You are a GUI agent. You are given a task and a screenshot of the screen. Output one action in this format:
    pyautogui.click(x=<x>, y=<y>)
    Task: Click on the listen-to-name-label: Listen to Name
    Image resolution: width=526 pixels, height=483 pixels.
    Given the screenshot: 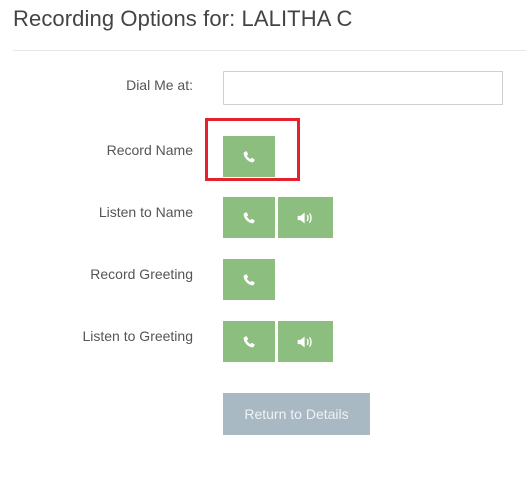 What is the action you would take?
    pyautogui.click(x=145, y=212)
    